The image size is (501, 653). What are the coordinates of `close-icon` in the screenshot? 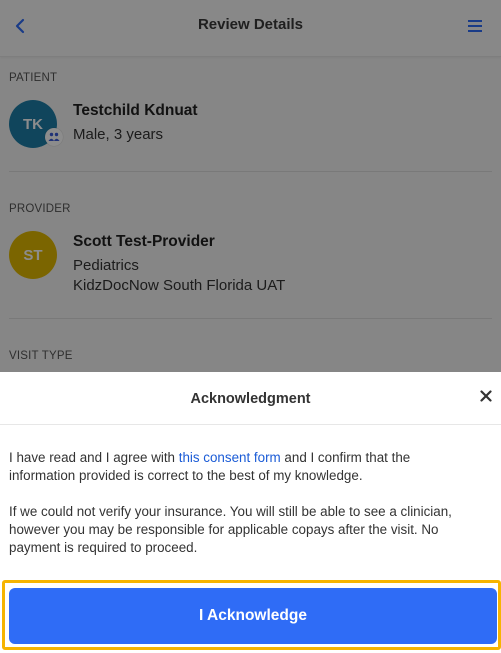 It's located at (486, 396).